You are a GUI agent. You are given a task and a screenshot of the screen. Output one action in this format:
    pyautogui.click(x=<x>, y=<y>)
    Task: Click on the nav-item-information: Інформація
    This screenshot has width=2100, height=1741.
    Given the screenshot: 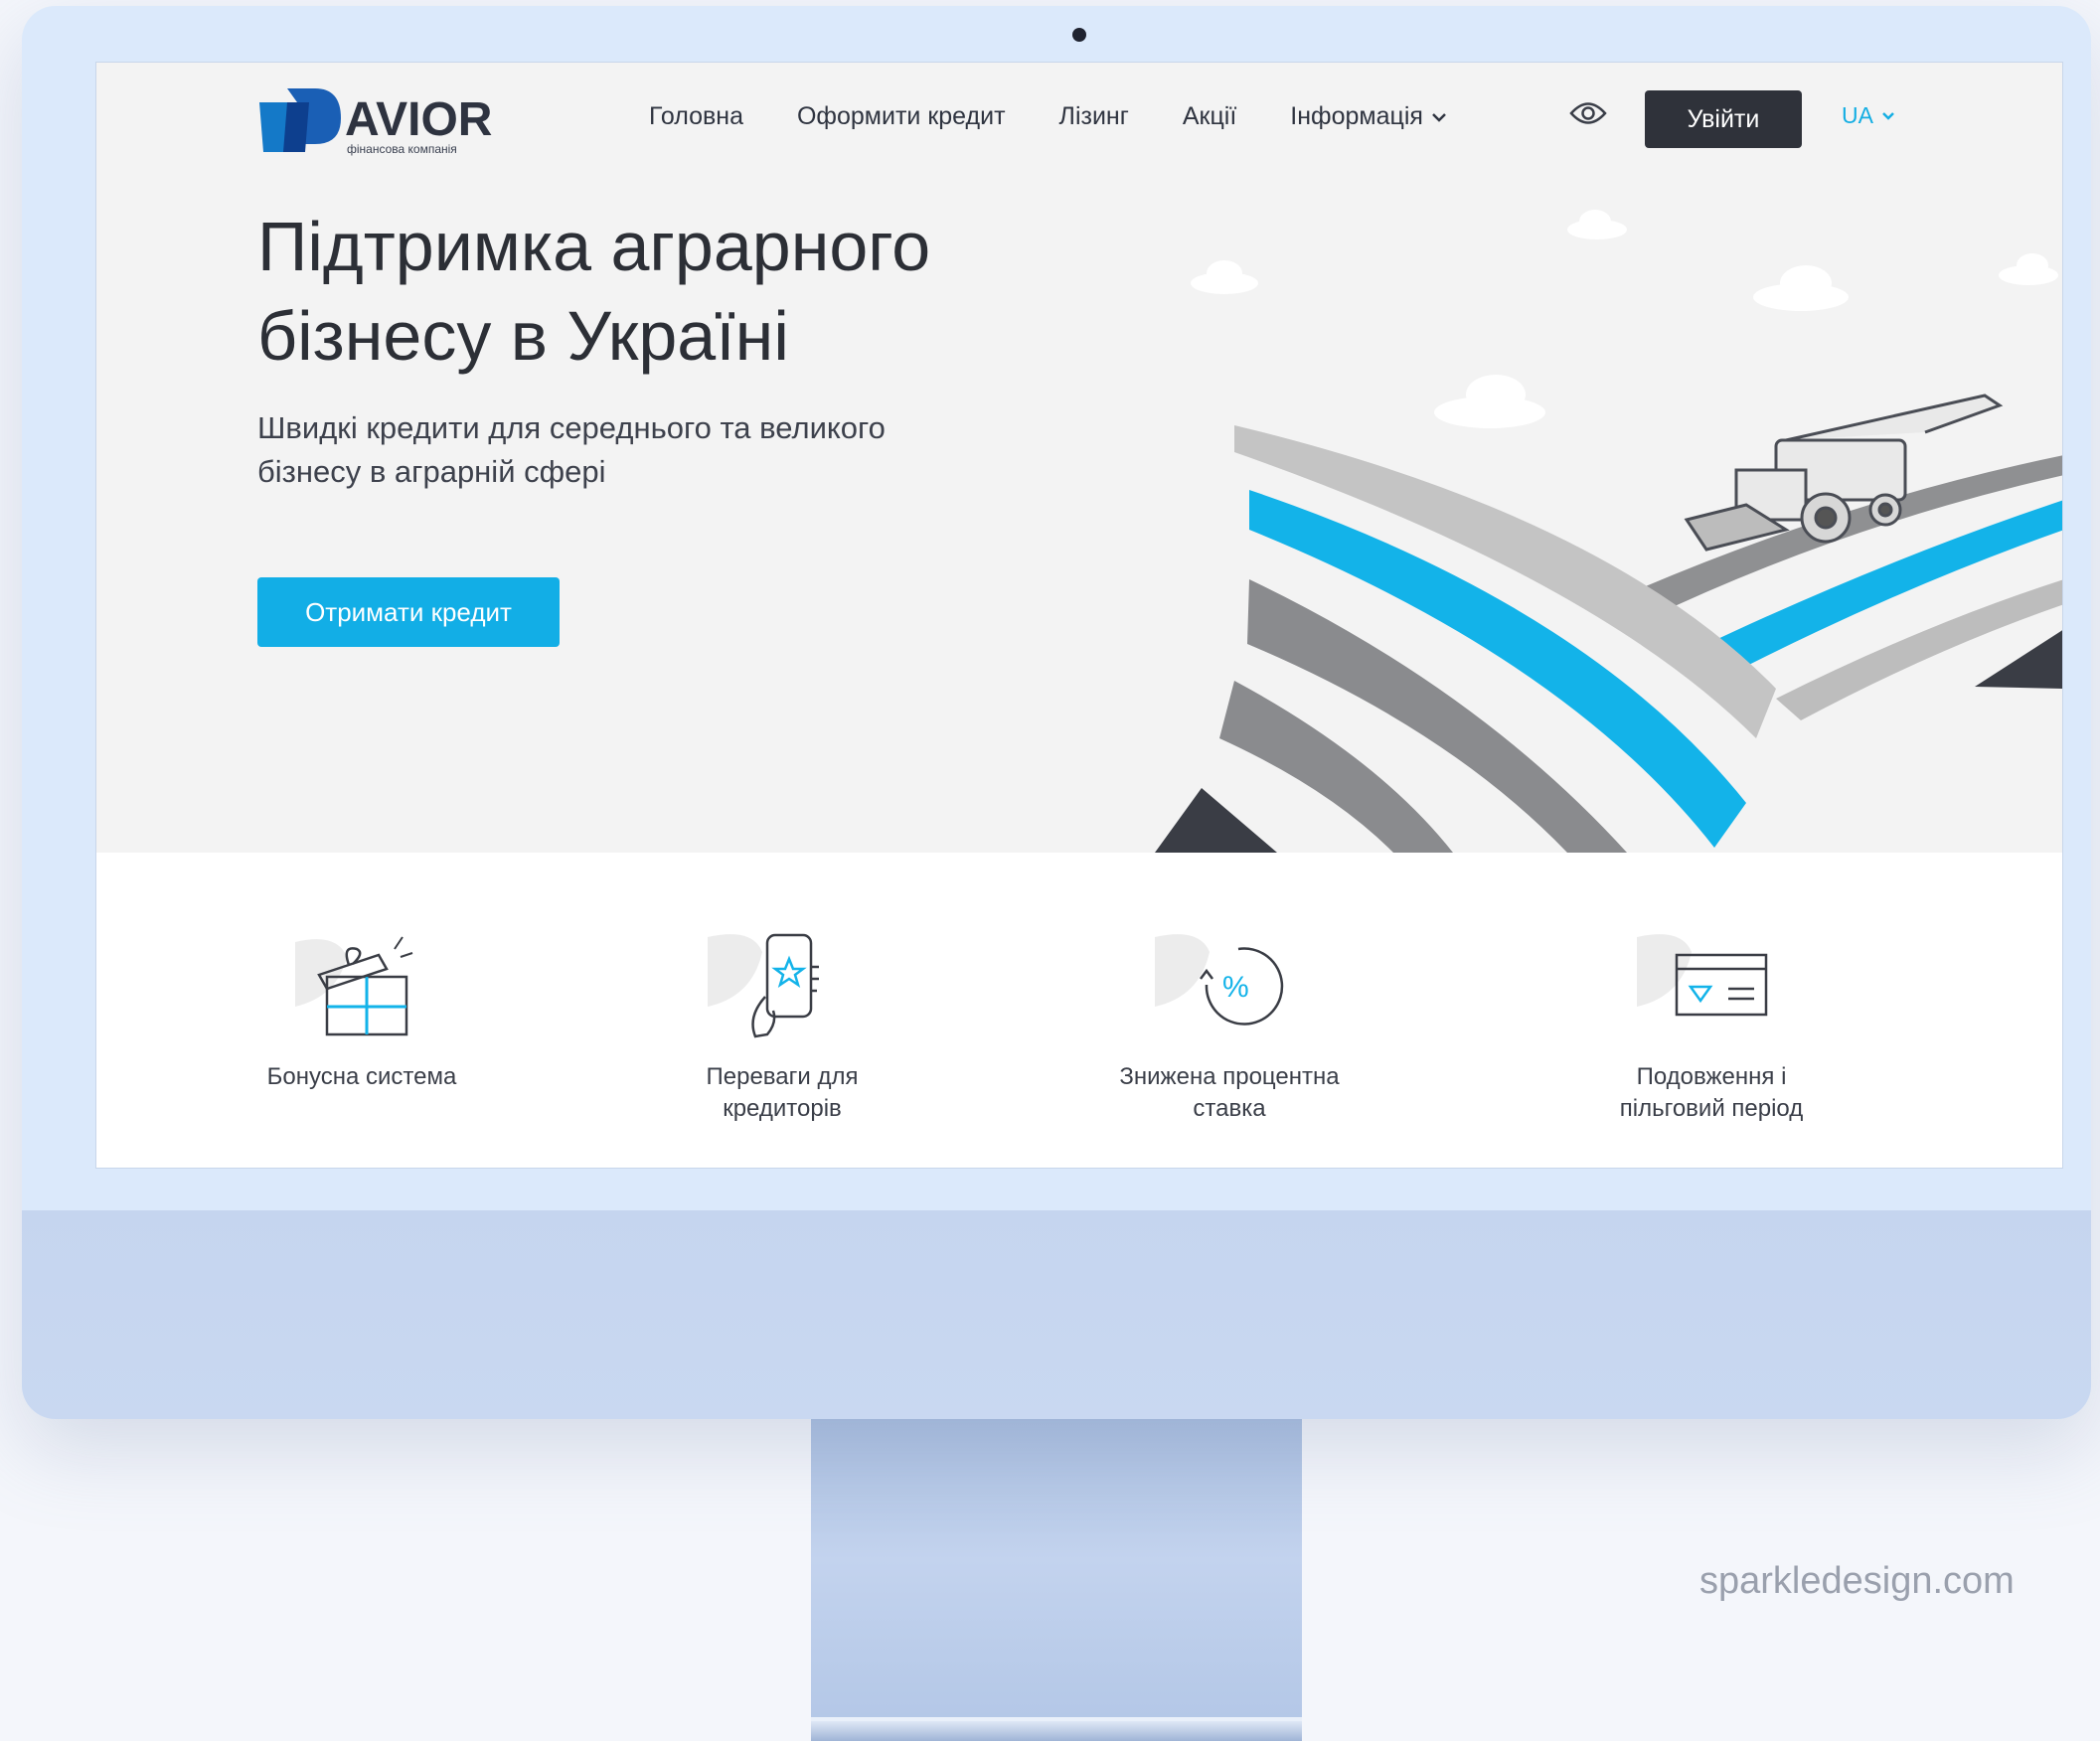 What is the action you would take?
    pyautogui.click(x=1368, y=116)
    